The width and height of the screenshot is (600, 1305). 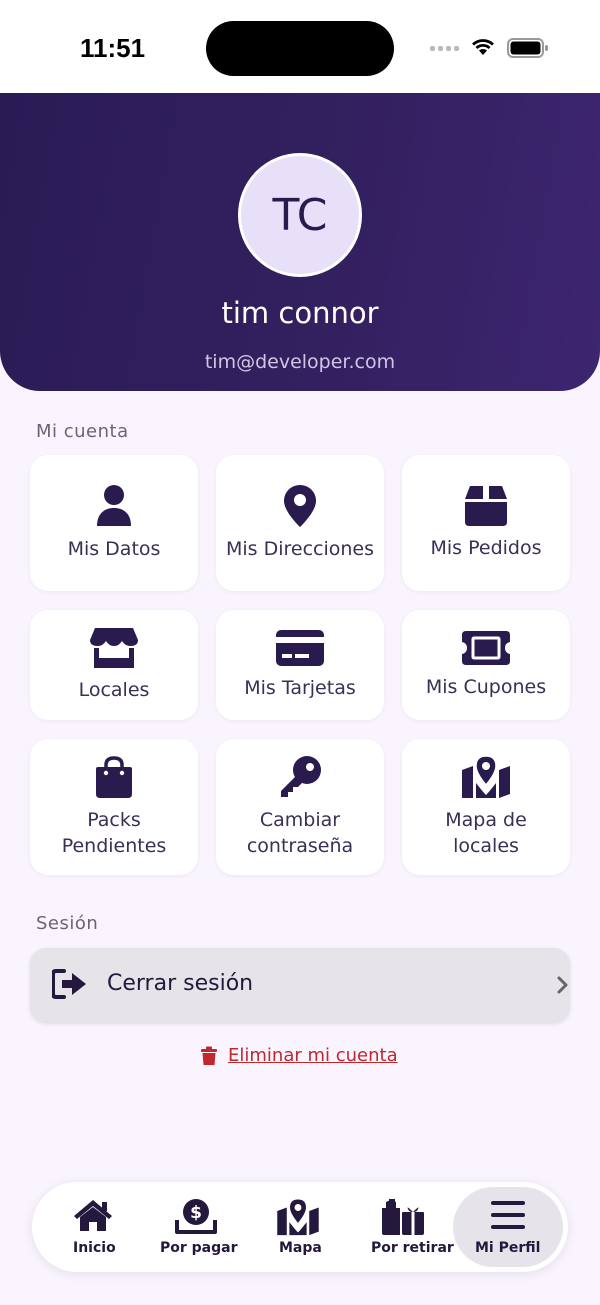 I want to click on avatar-initials: TC, so click(x=300, y=215).